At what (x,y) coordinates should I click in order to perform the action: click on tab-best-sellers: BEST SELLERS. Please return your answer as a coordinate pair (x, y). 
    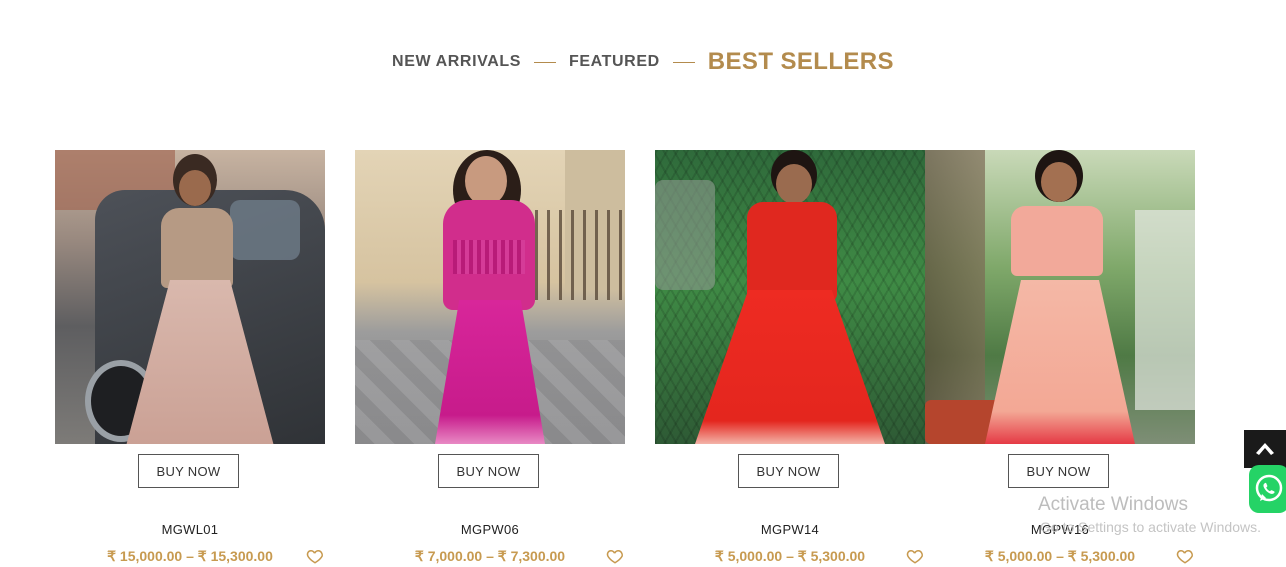
    Looking at the image, I should click on (801, 62).